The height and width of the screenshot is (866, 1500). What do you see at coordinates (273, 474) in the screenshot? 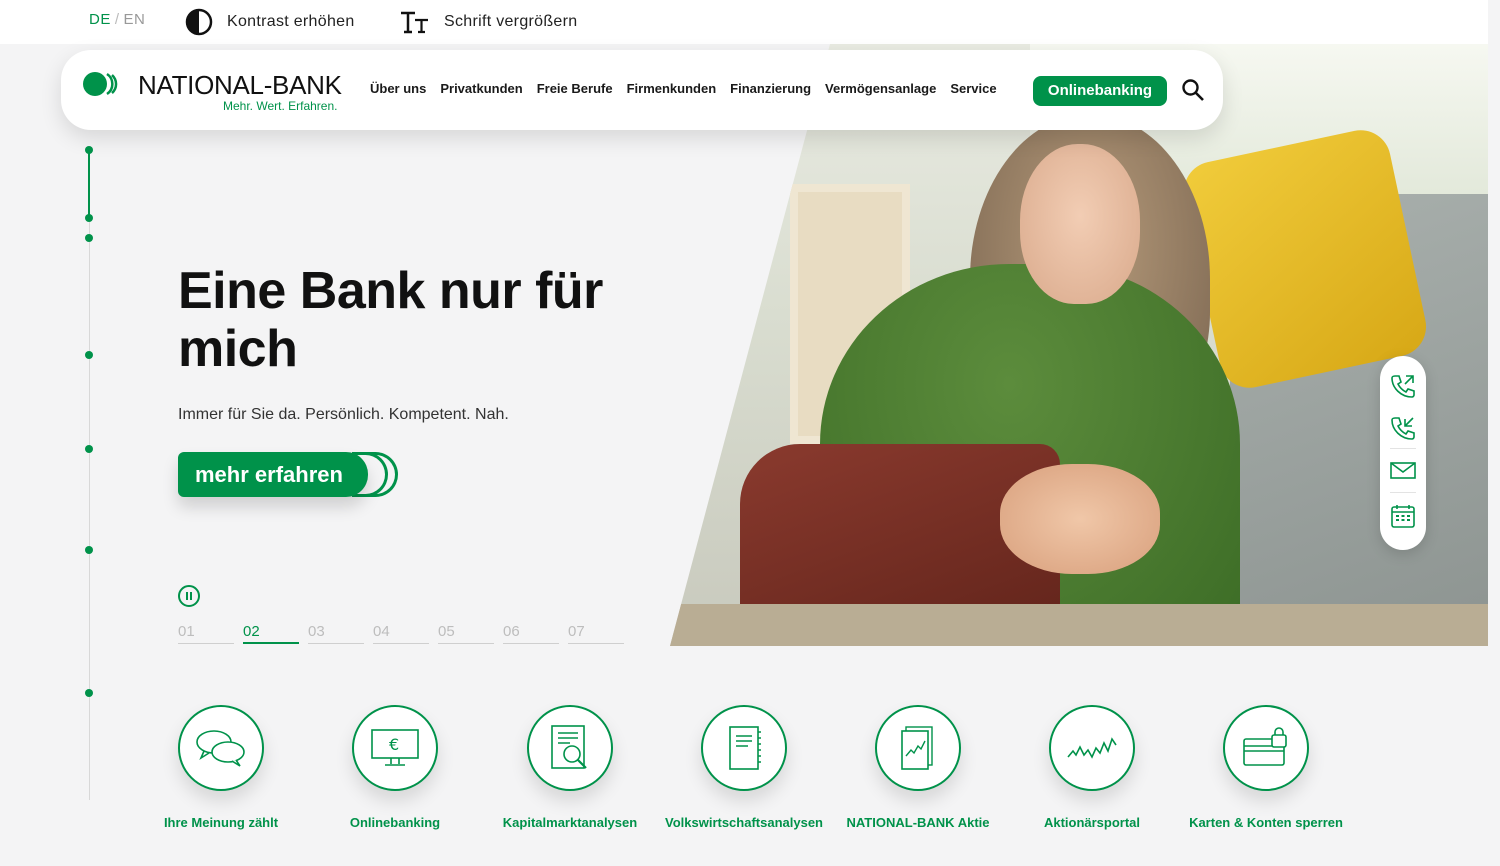
I see `cta-label: mehr erfahren` at bounding box center [273, 474].